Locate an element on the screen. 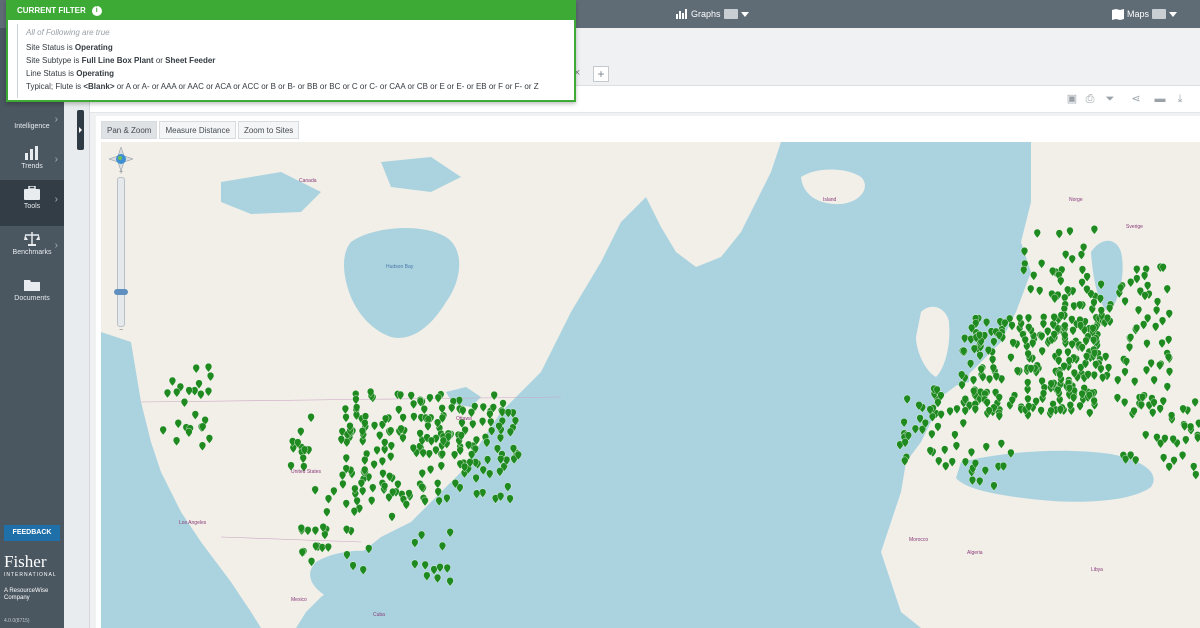 The image size is (1200, 628). maps-menu: Maps is located at coordinates (1145, 14).